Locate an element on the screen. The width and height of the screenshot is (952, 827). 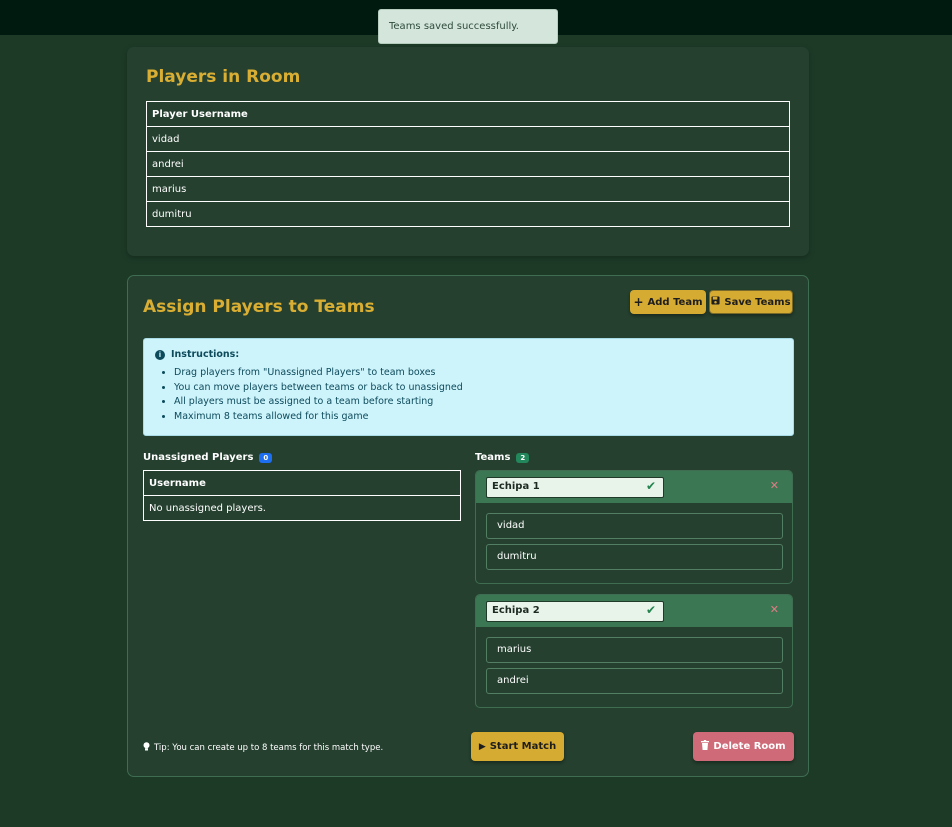
table-row: andrei is located at coordinates (468, 164).